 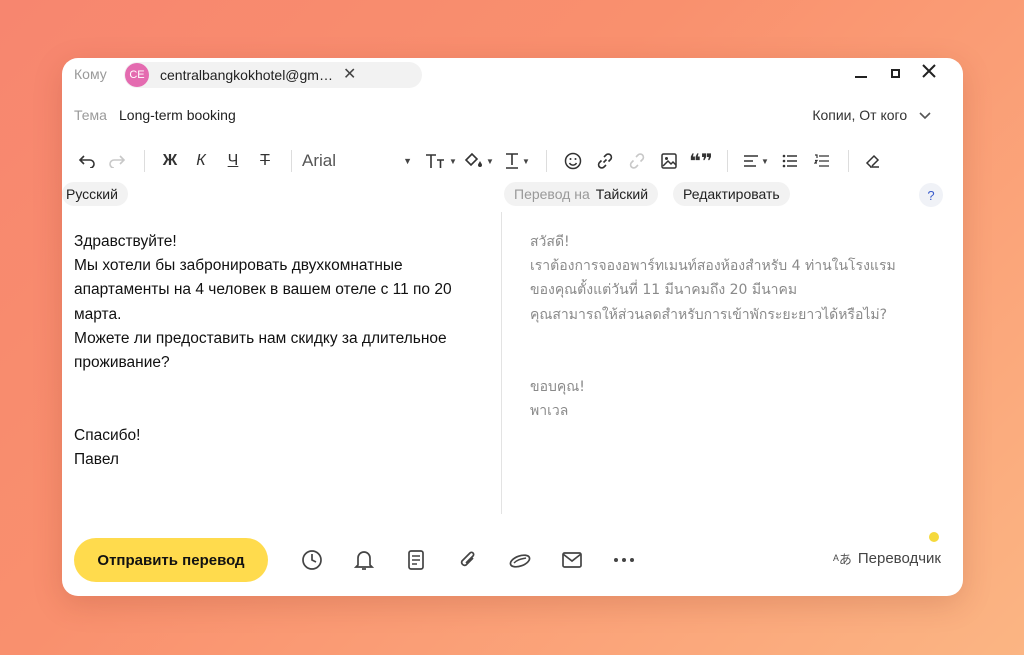 I want to click on message-line: марта., so click(x=98, y=314).